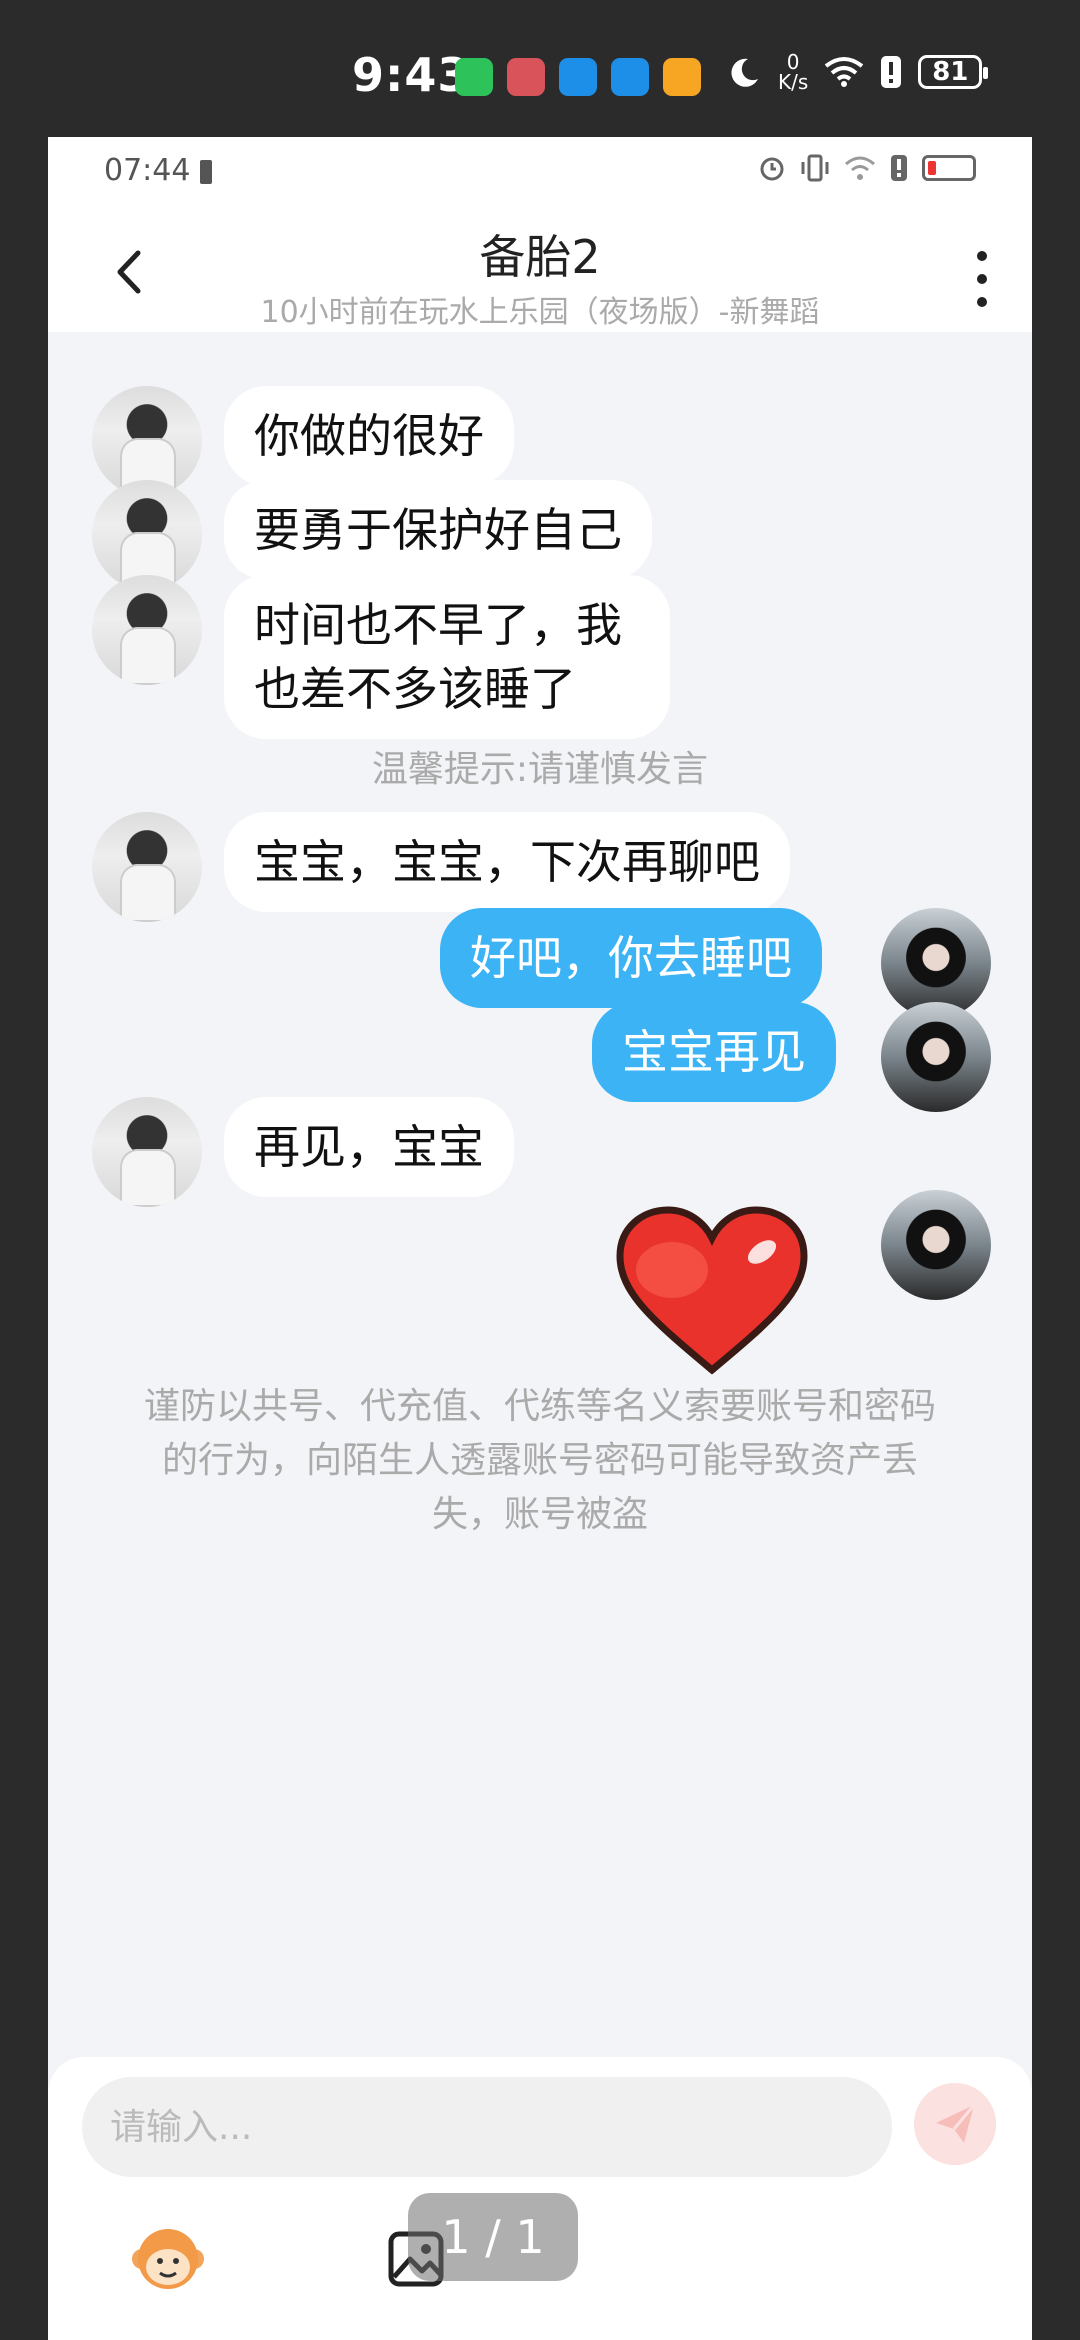 The width and height of the screenshot is (1080, 2340). Describe the element at coordinates (982, 279) in the screenshot. I see `more-options-icon` at that location.